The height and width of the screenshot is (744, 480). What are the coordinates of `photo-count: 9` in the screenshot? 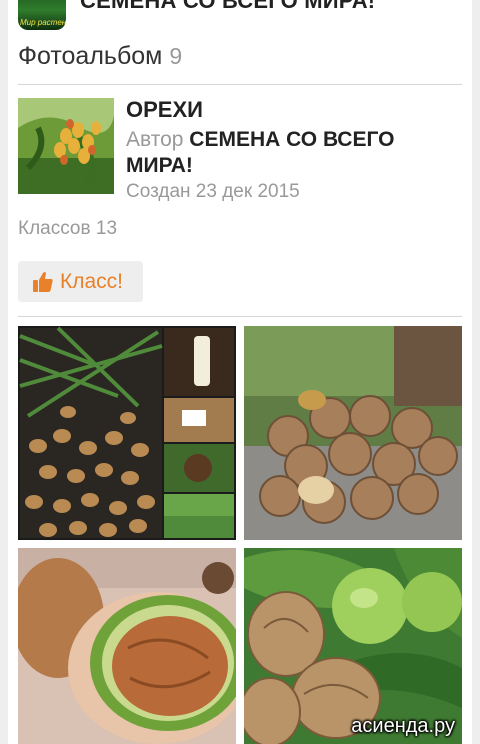 It's located at (176, 56).